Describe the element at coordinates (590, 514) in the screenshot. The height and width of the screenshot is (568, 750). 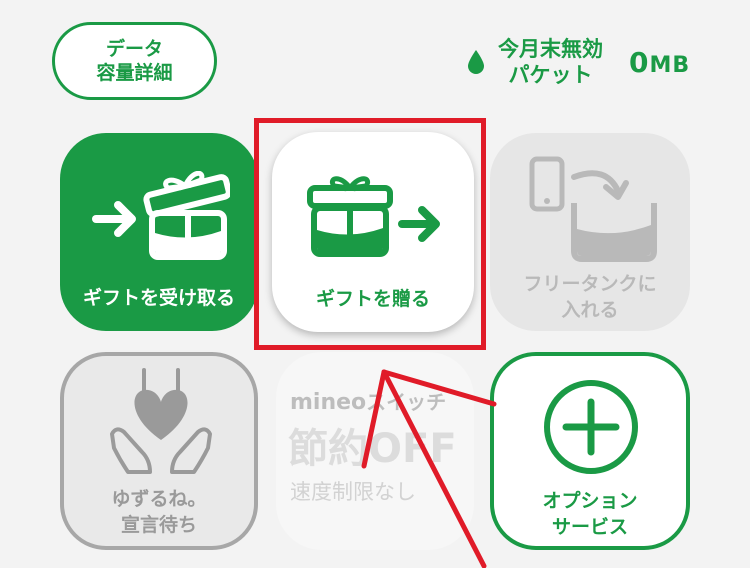
I see `option-service-label: オプション サービス` at that location.